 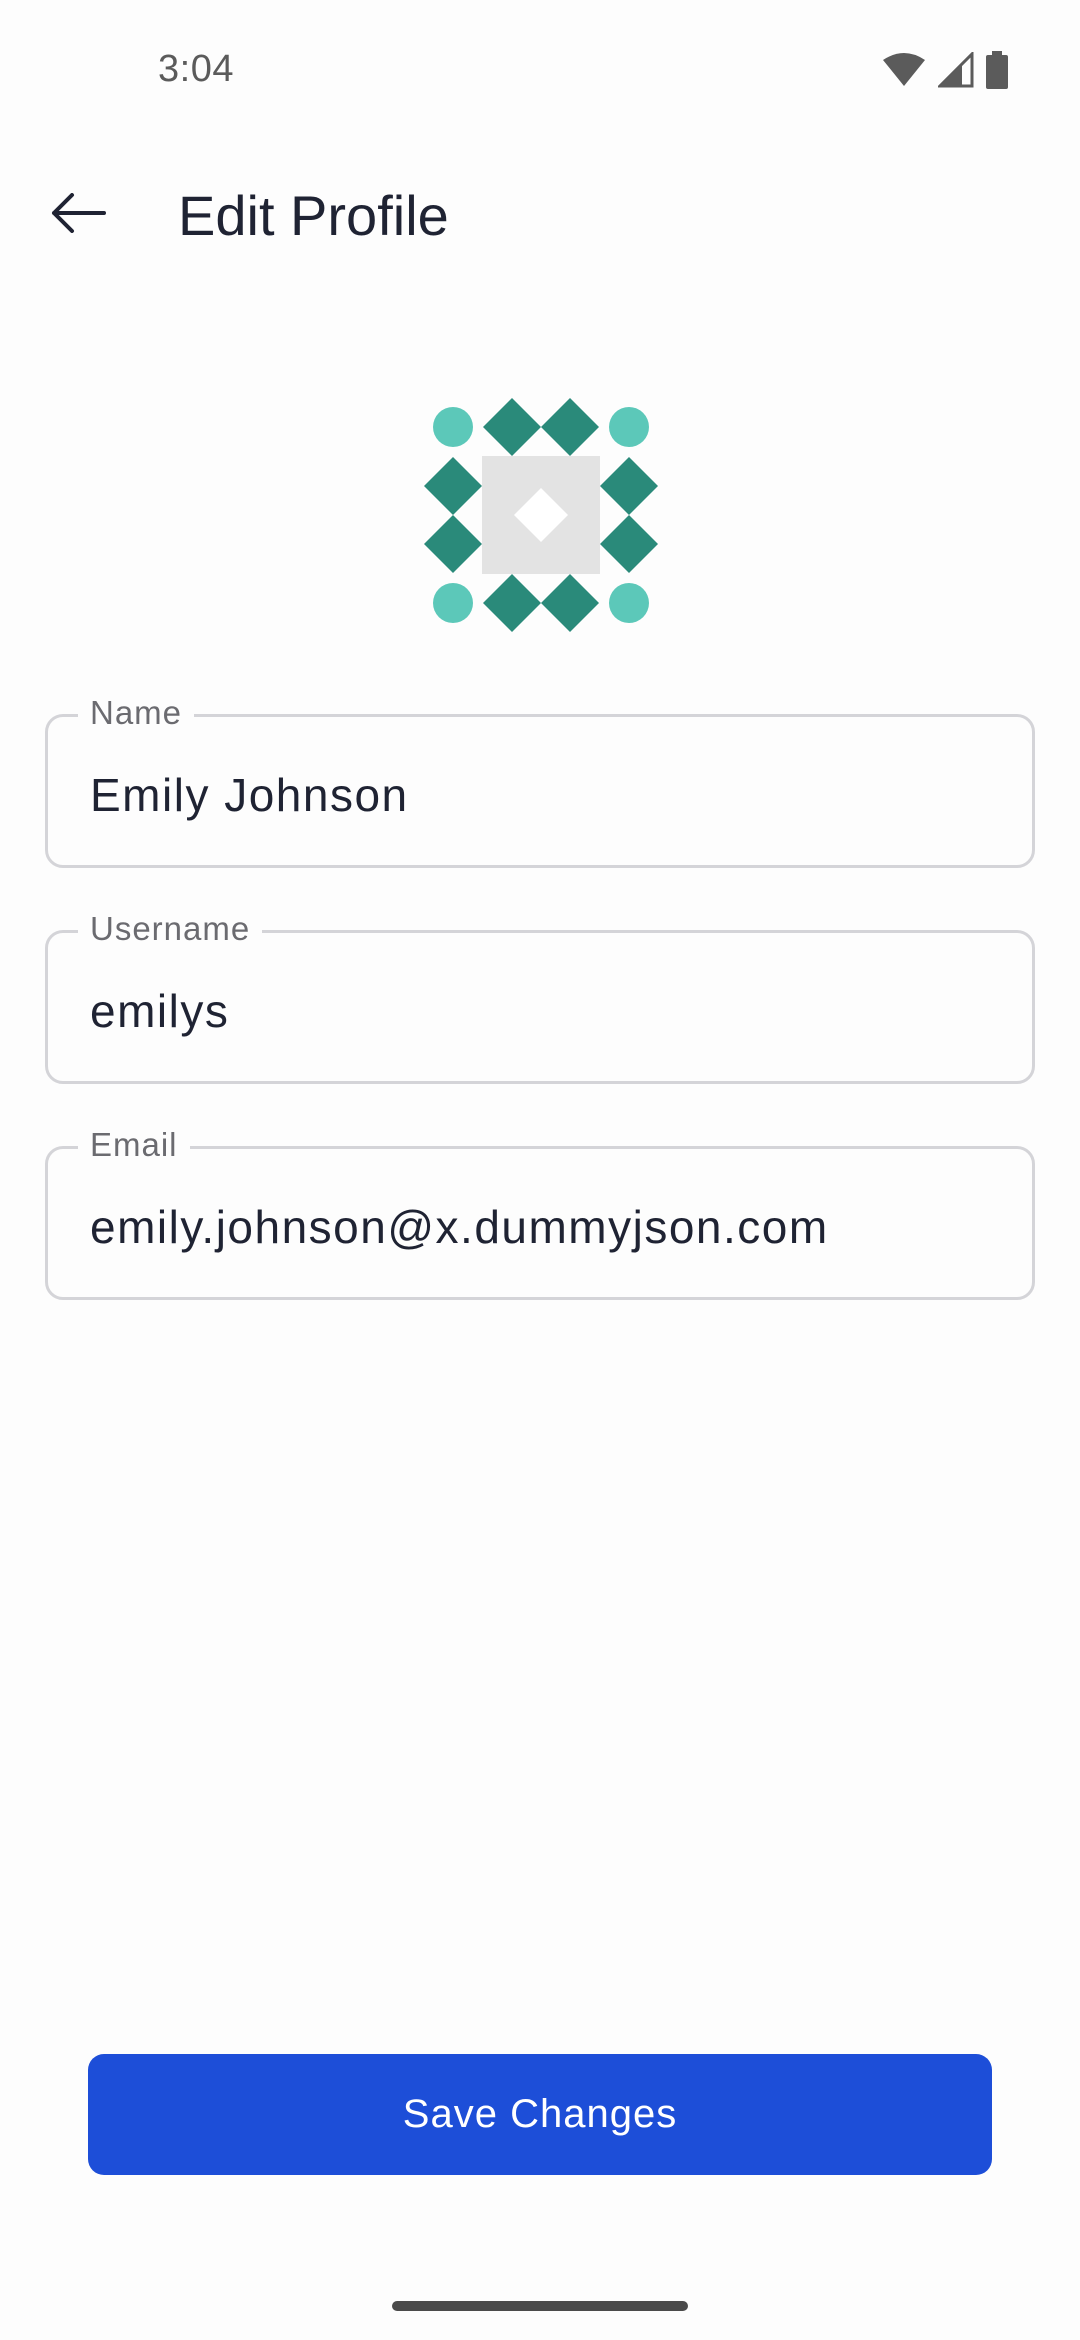 What do you see at coordinates (540, 70) in the screenshot?
I see `status-bar: 3:04` at bounding box center [540, 70].